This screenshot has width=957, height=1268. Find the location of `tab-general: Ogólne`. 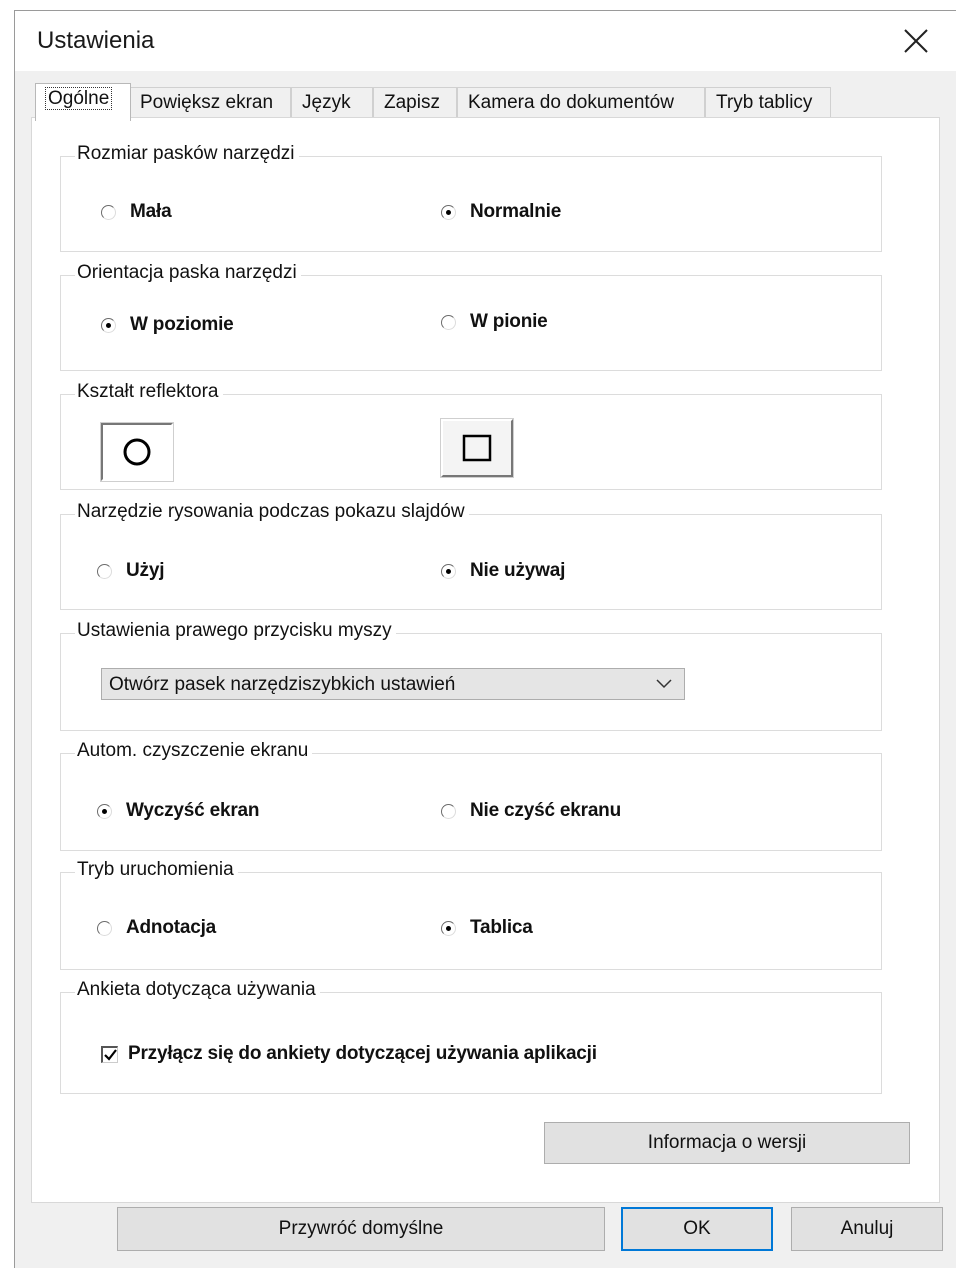

tab-general: Ogólne is located at coordinates (83, 102).